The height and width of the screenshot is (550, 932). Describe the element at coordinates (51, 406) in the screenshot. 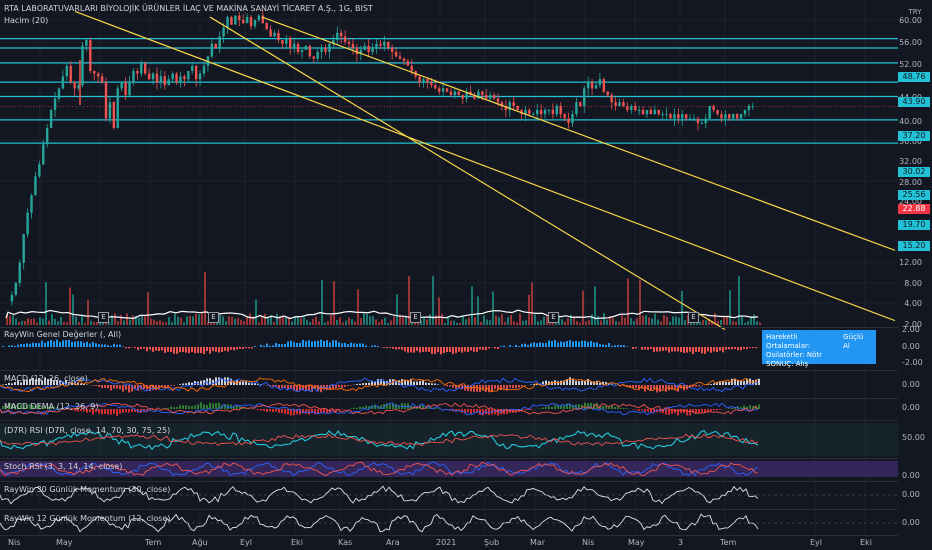

I see `indicator-title-macd-dema: MACD DEMA (12, 26, 9)` at that location.